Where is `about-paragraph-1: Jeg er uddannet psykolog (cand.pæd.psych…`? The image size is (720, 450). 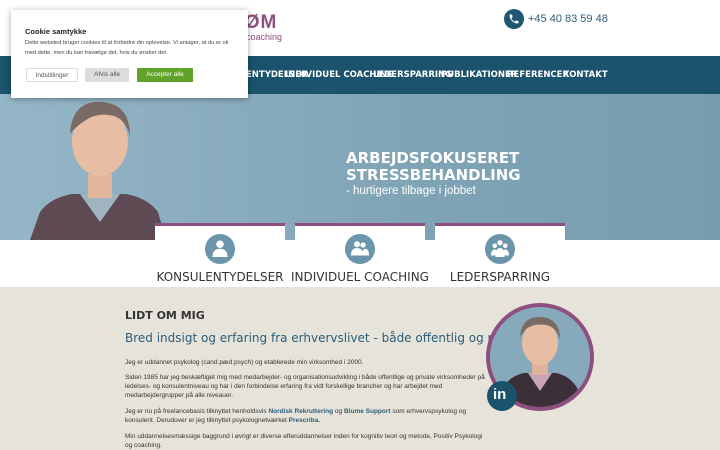 about-paragraph-1: Jeg er uddannet psykolog (cand.pæd.psych… is located at coordinates (244, 362).